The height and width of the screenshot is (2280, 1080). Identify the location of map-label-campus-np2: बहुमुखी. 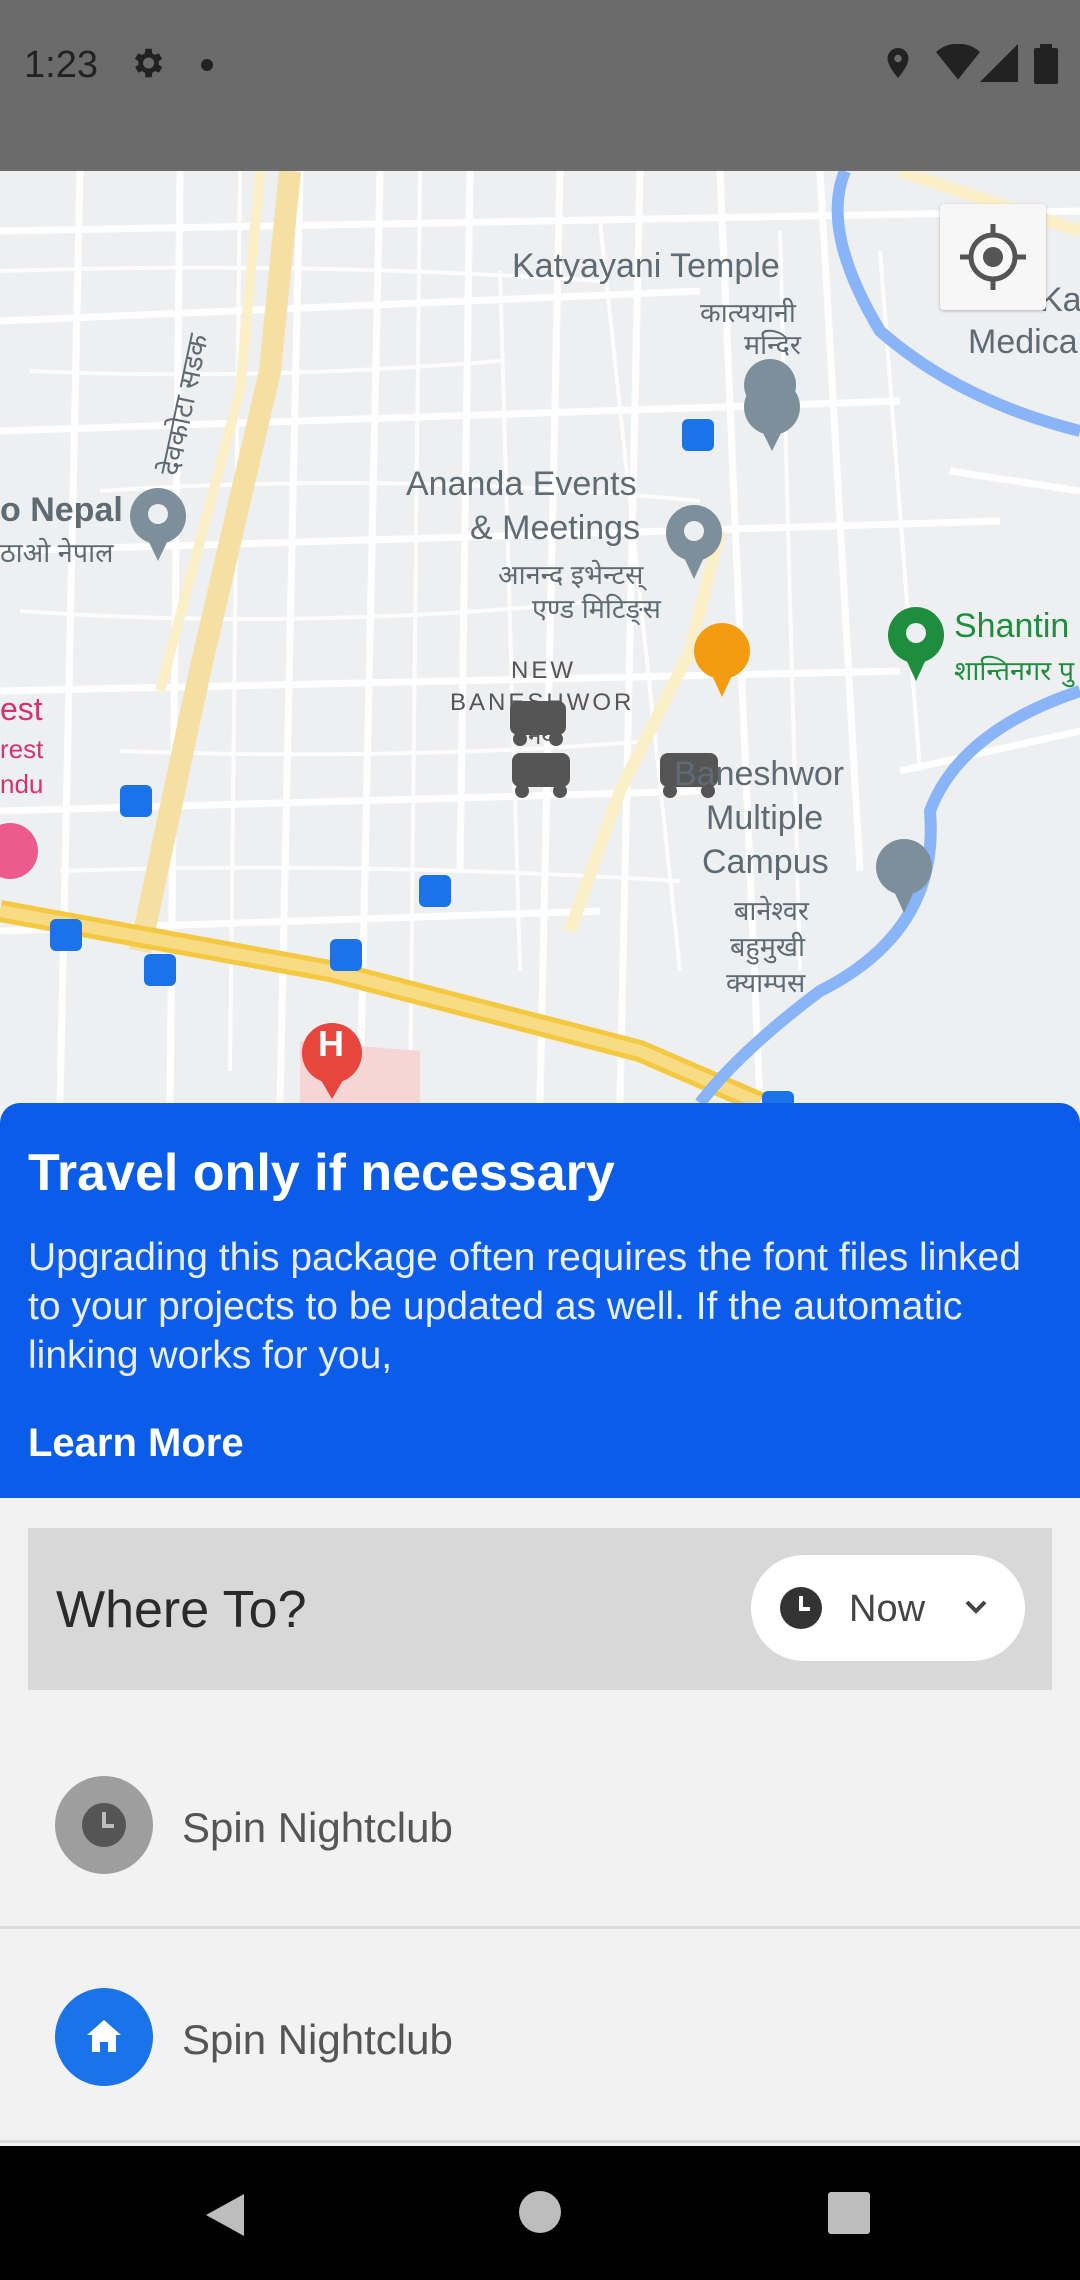
(767, 947).